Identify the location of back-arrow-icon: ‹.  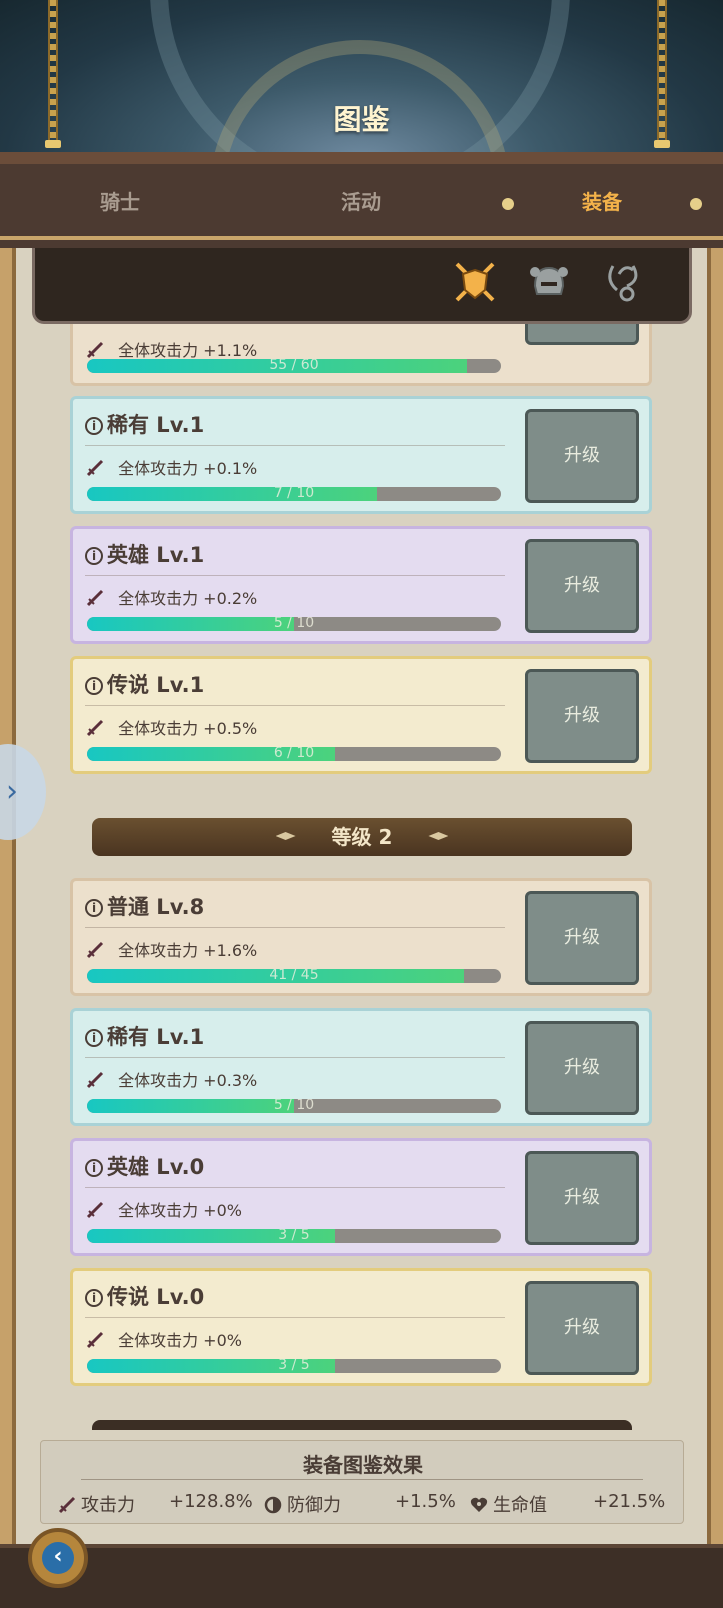
(58, 1558).